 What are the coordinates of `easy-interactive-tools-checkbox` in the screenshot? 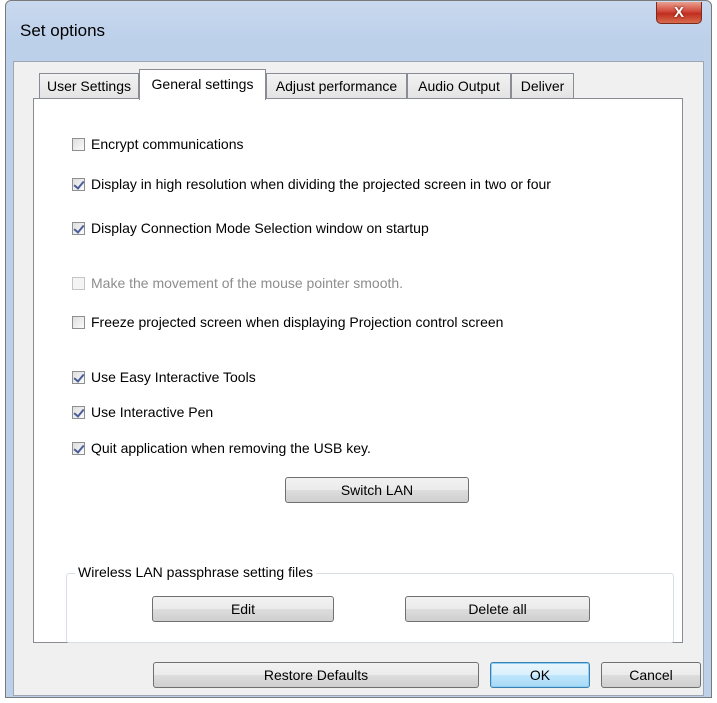 It's located at (78, 377).